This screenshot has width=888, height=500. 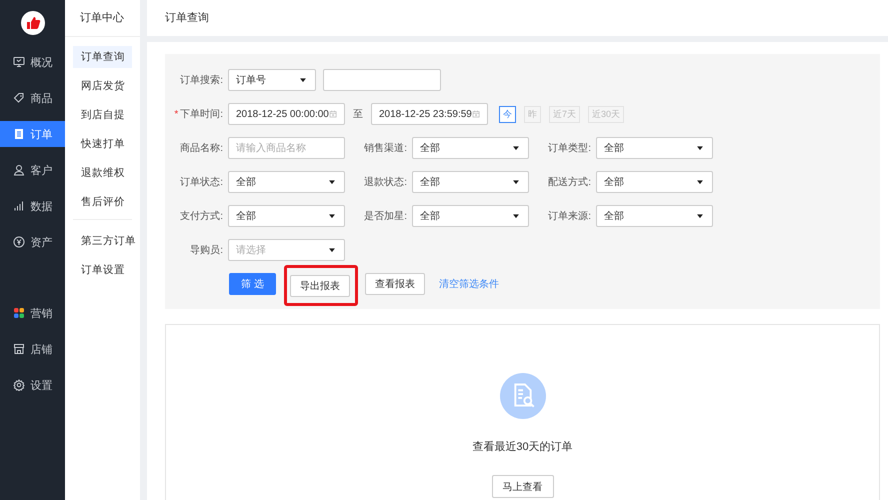 I want to click on field-label: 下单时间:, so click(x=201, y=114).